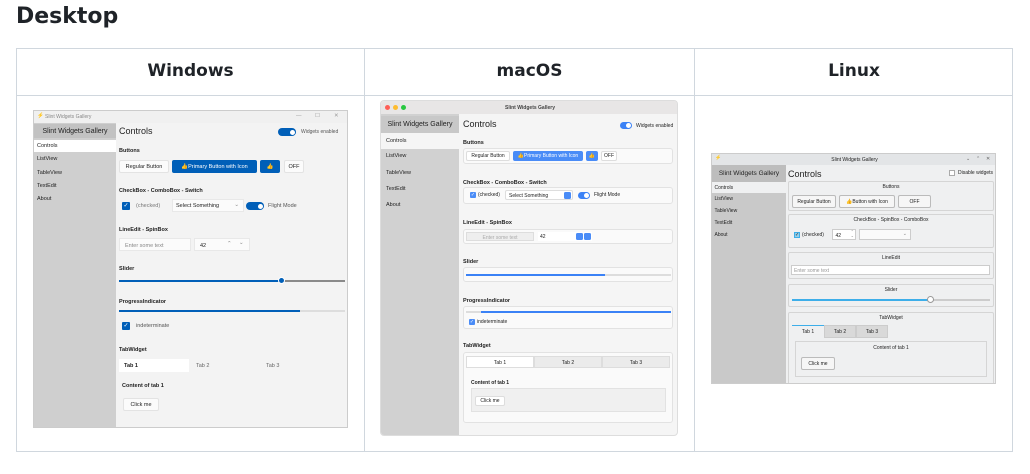 This screenshot has height=474, width=1030. I want to click on spinbox: 42, so click(565, 236).